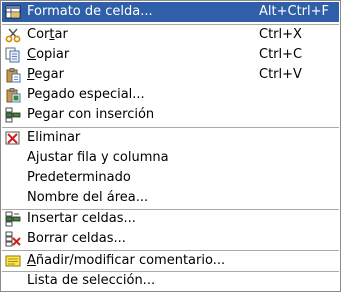 This screenshot has height=292, width=341. I want to click on menu-item-copy: Copiar Ctrl+C, so click(170, 55).